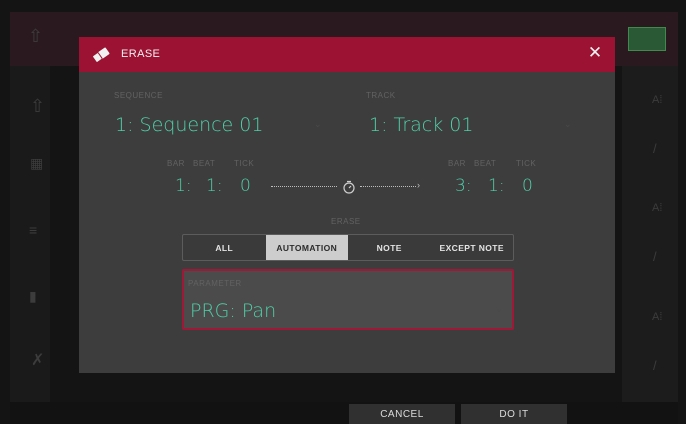 The width and height of the screenshot is (686, 424). What do you see at coordinates (526, 163) in the screenshot?
I see `end-tick-label: TICK` at bounding box center [526, 163].